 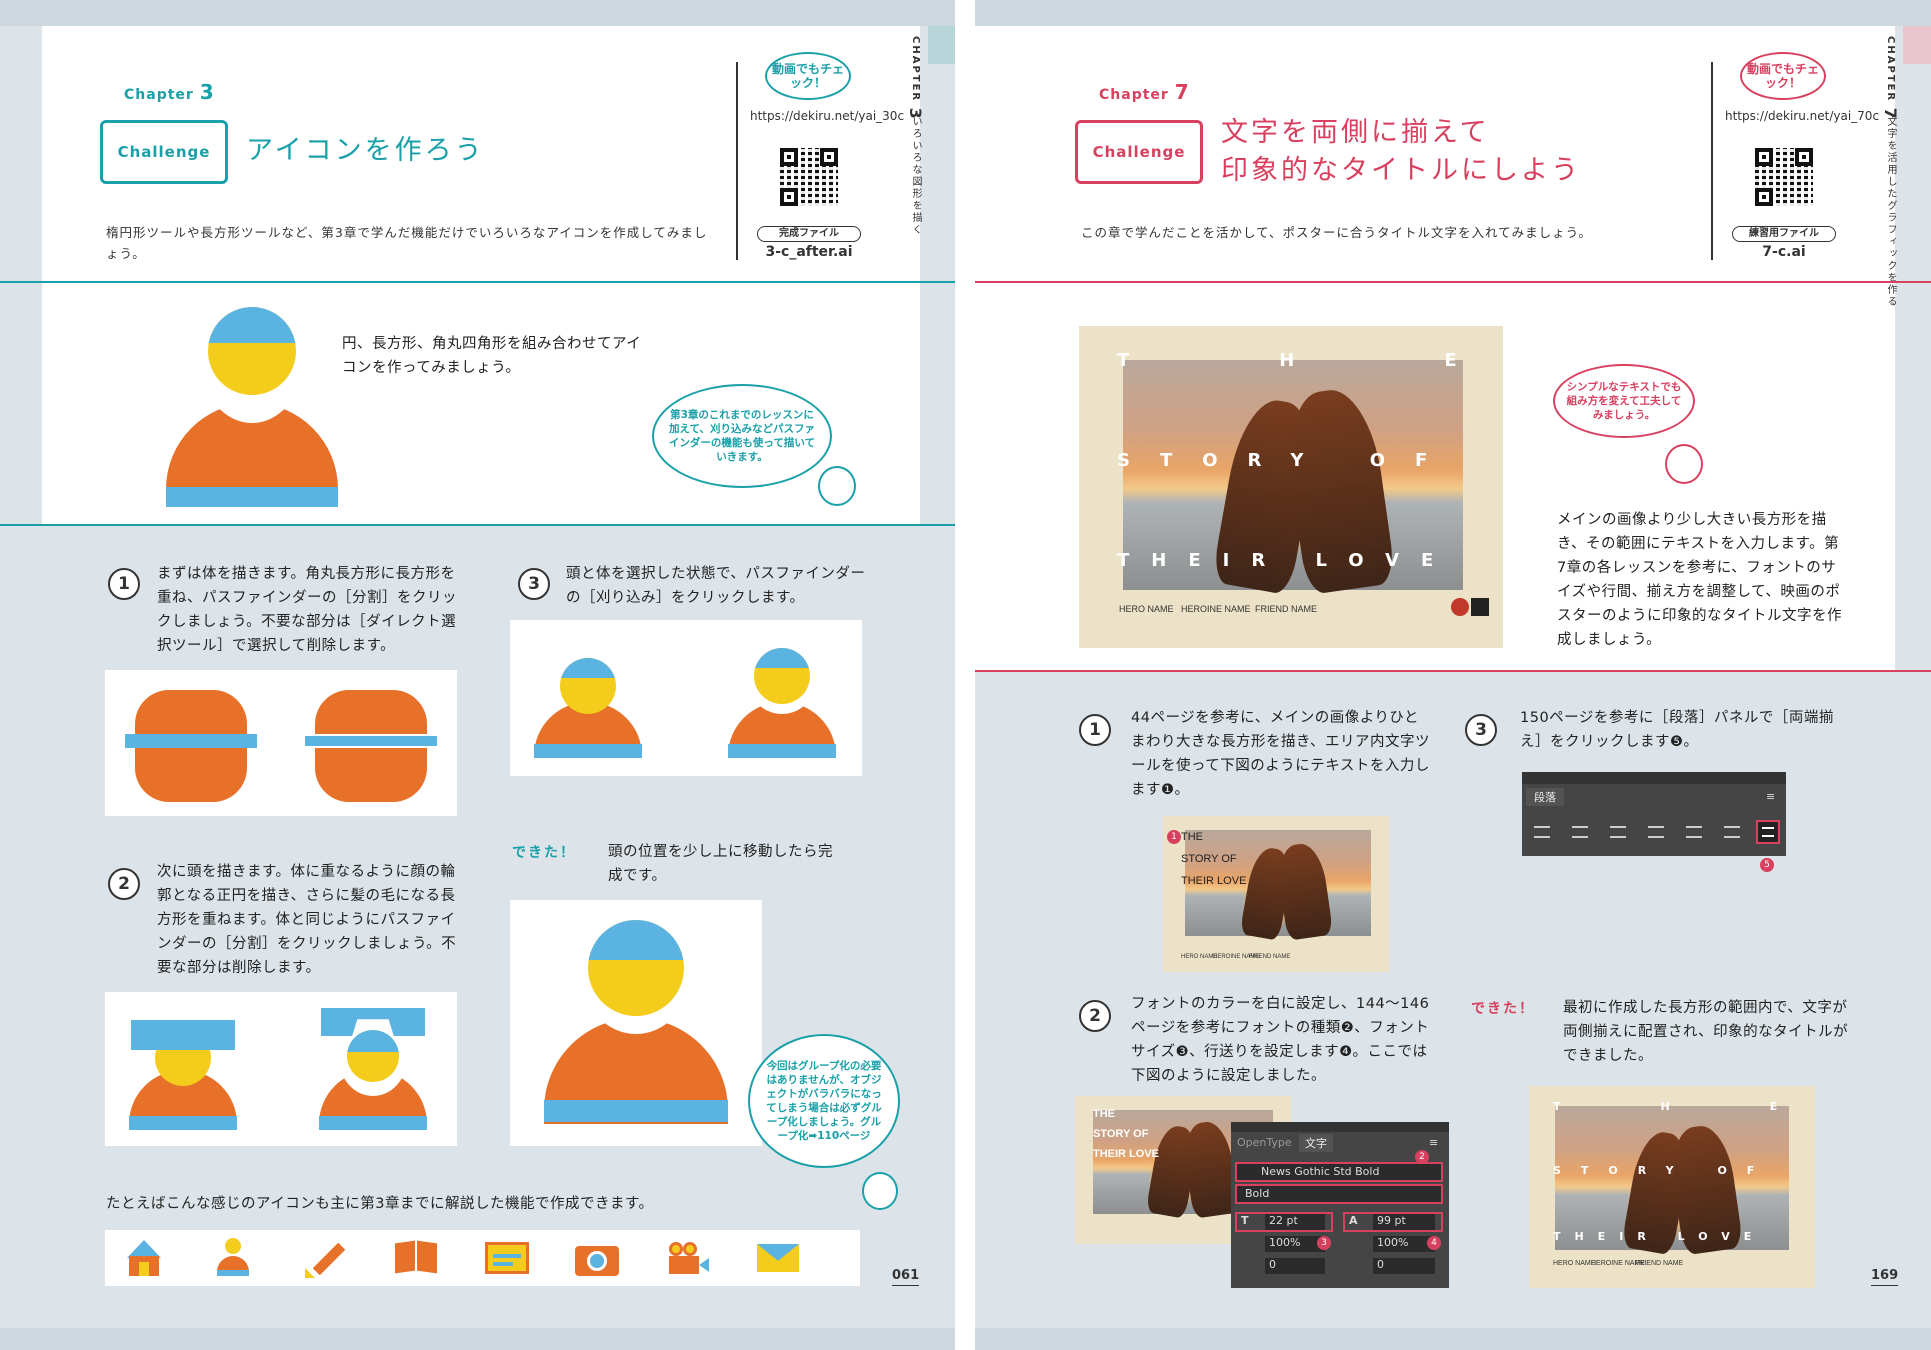 What do you see at coordinates (1295, 1222) in the screenshot?
I see `font-size-field: 22 pt` at bounding box center [1295, 1222].